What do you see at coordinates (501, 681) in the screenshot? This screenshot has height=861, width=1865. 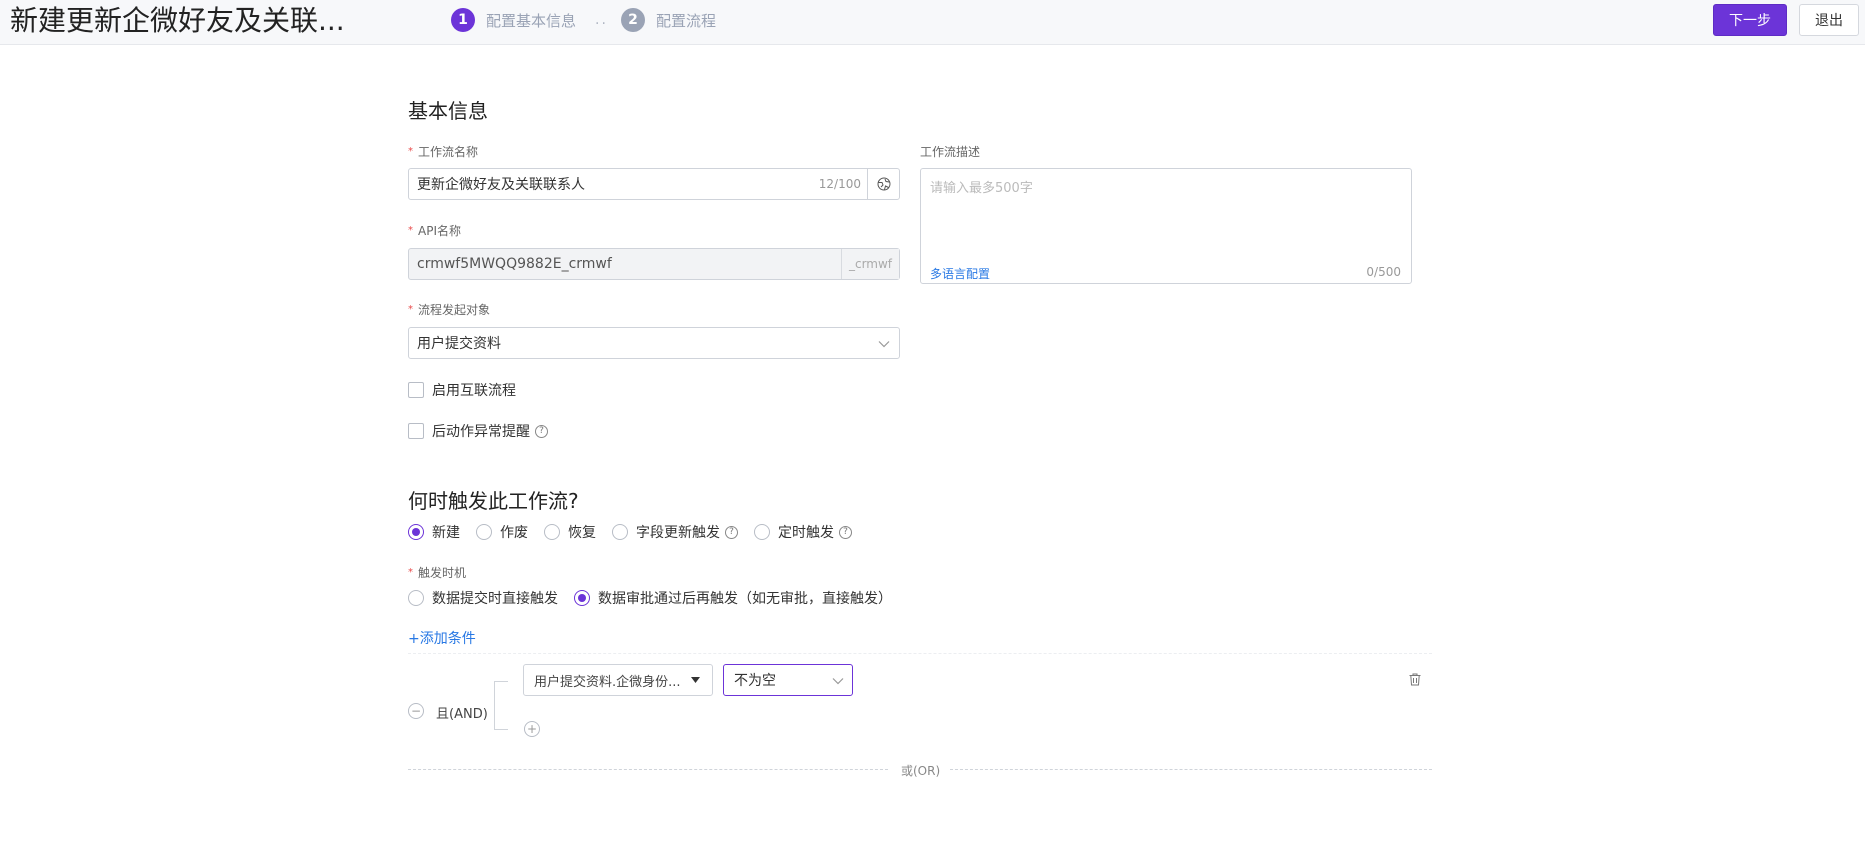 I see `logic-bracket-top` at bounding box center [501, 681].